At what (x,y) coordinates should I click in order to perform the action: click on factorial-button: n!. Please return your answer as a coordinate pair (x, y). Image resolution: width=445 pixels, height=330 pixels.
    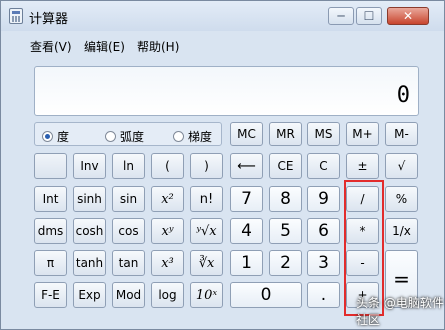
    Looking at the image, I should click on (206, 199).